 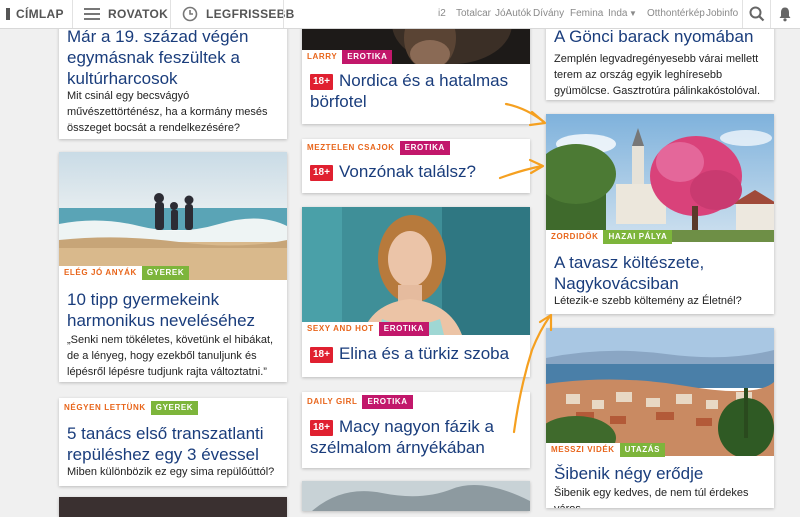 I want to click on blog-tag: ELÉG JÓ ANYÁK, so click(x=100, y=273).